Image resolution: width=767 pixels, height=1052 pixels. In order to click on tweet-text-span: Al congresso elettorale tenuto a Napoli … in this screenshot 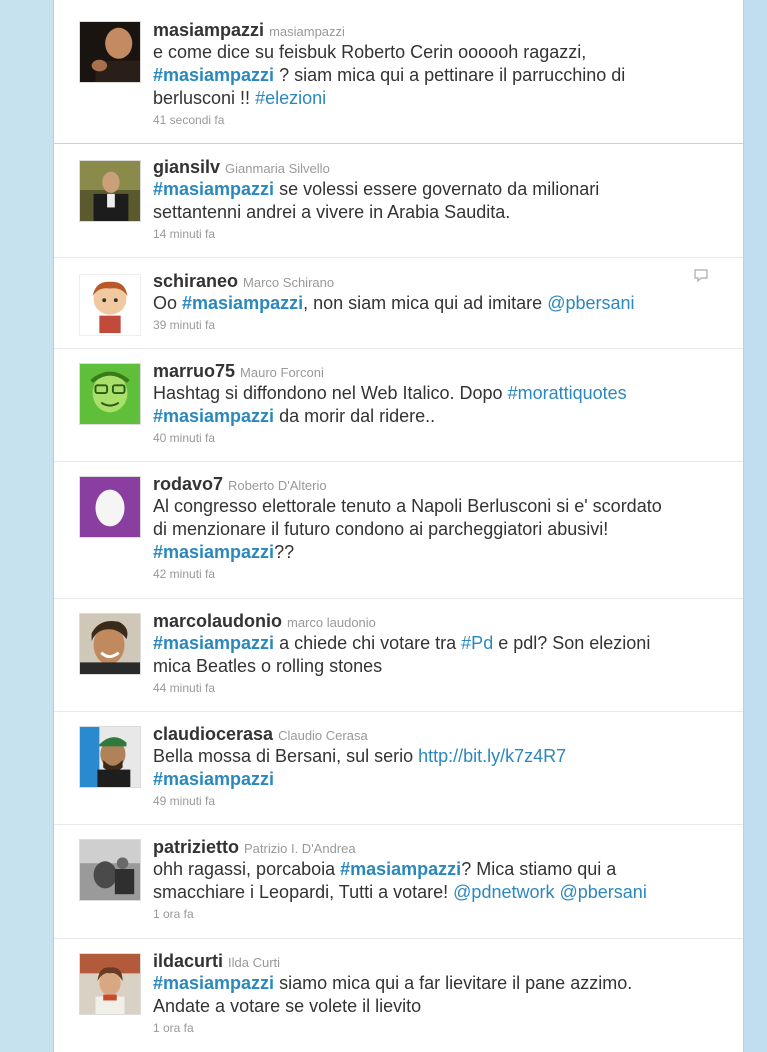, I will do `click(407, 506)`.